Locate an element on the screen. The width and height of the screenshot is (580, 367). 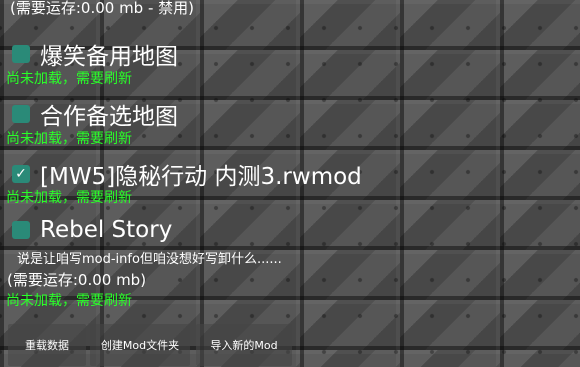
mod-item-2: 合作备选地图 is located at coordinates (95, 114).